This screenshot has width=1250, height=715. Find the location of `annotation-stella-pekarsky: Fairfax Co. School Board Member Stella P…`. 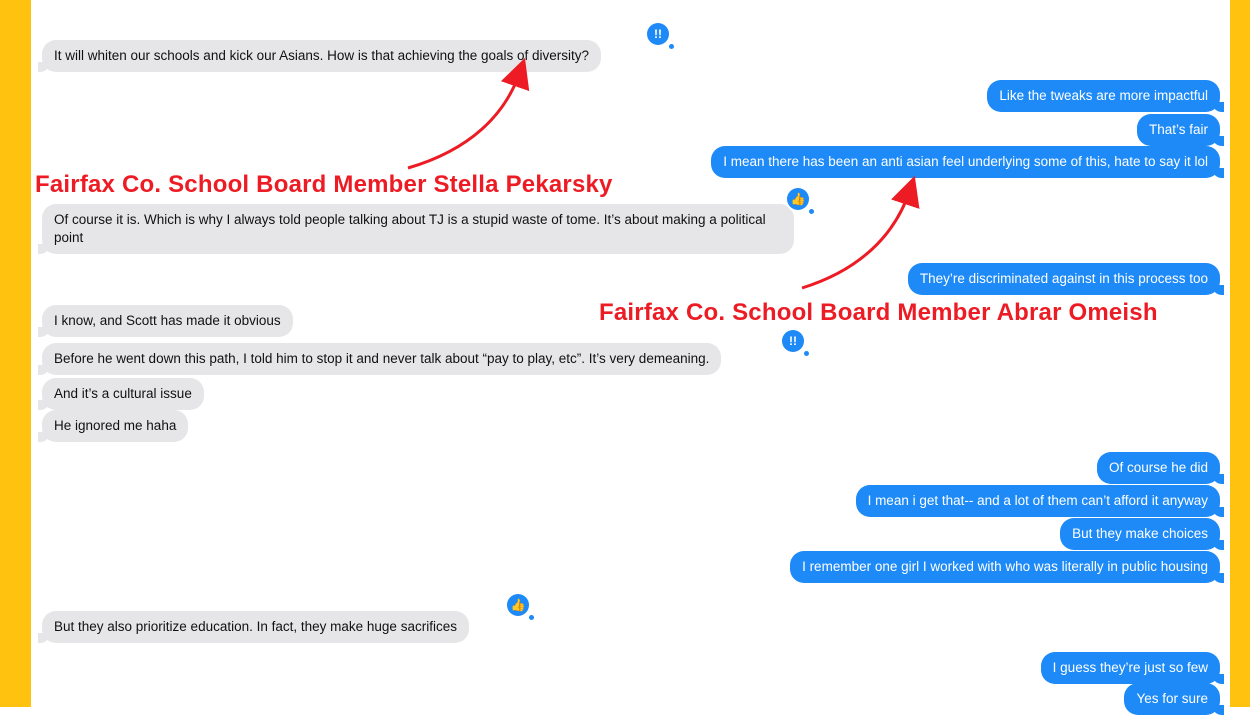

annotation-stella-pekarsky: Fairfax Co. School Board Member Stella P… is located at coordinates (324, 184).